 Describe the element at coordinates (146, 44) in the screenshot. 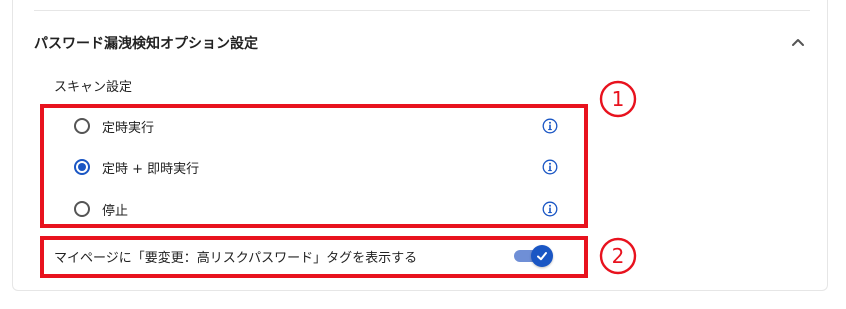

I see `section-title: パスワード漏洩検知オプション設定` at that location.